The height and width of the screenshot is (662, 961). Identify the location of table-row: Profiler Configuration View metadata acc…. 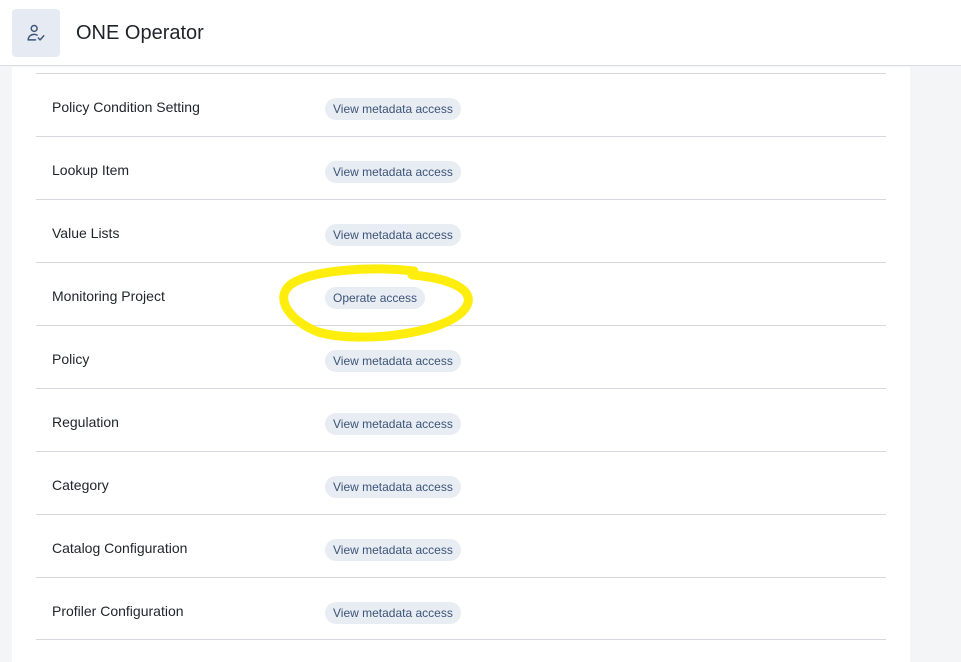
(461, 608).